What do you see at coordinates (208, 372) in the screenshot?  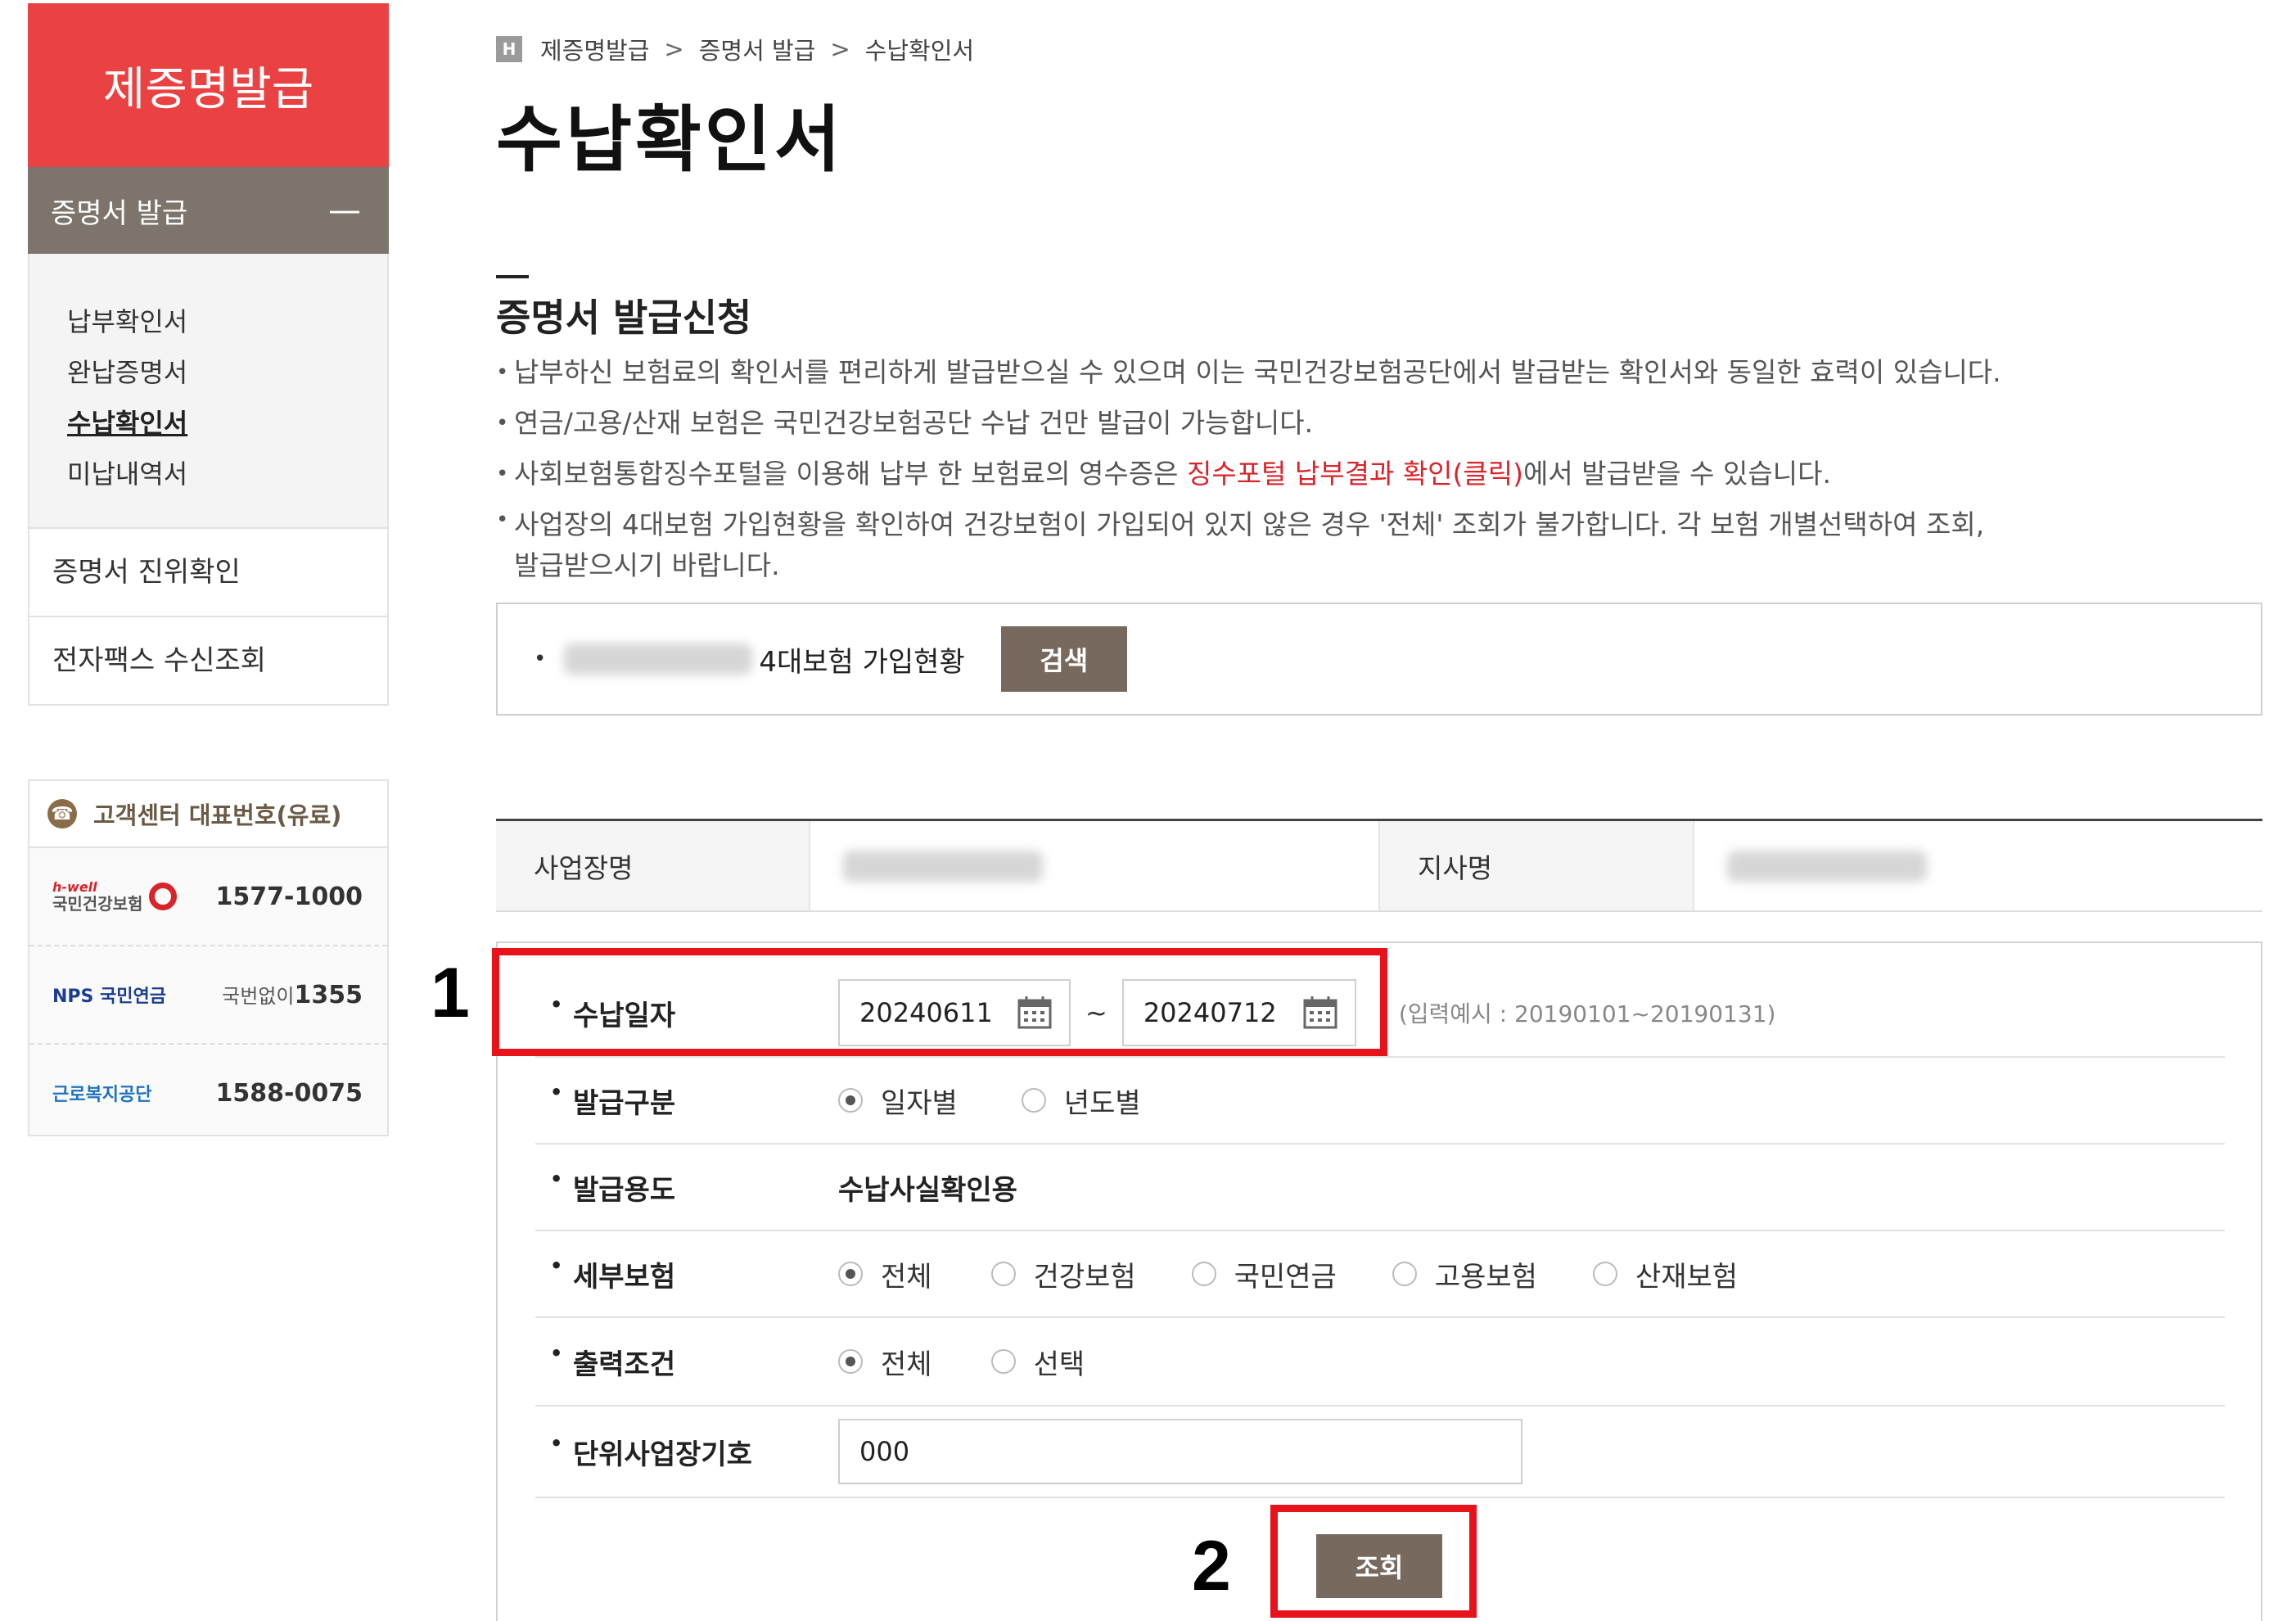 I see `sidebar-item-full-payment-certificate: 완납증명서` at bounding box center [208, 372].